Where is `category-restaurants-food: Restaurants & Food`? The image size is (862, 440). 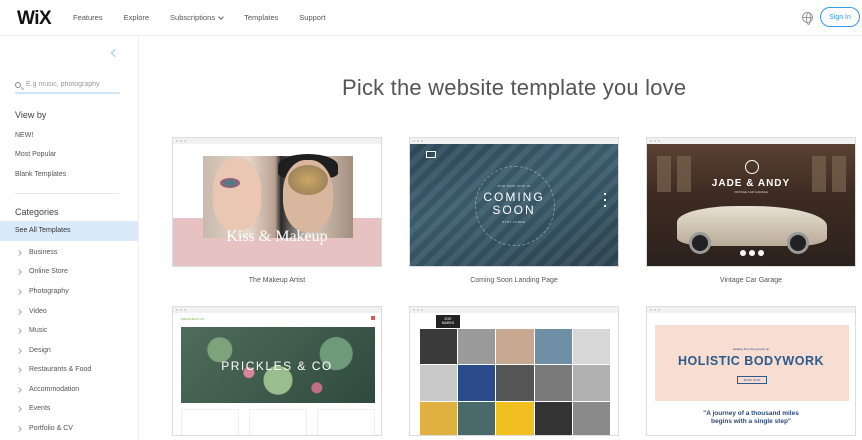 category-restaurants-food: Restaurants & Food is located at coordinates (54, 369).